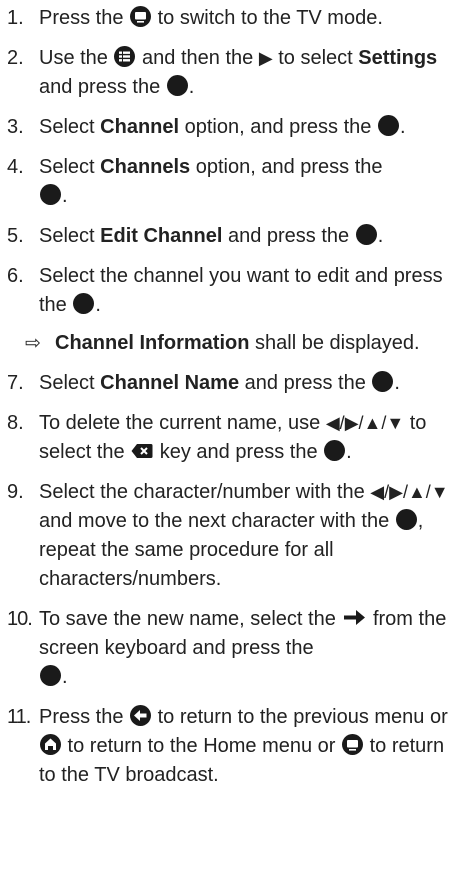 This screenshot has width=473, height=880. Describe the element at coordinates (202, 746) in the screenshot. I see `step-text: to return to the Home menu or` at that location.